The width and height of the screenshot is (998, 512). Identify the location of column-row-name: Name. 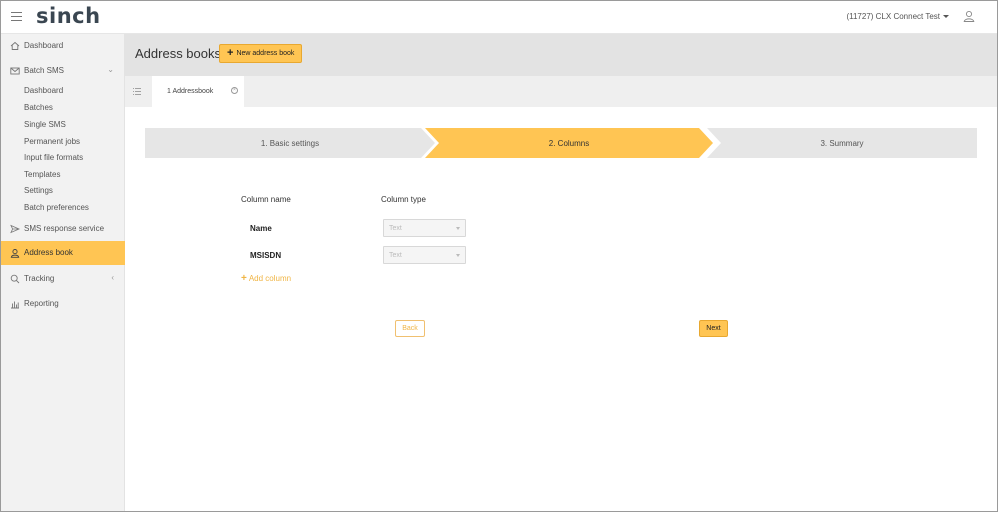
(261, 228).